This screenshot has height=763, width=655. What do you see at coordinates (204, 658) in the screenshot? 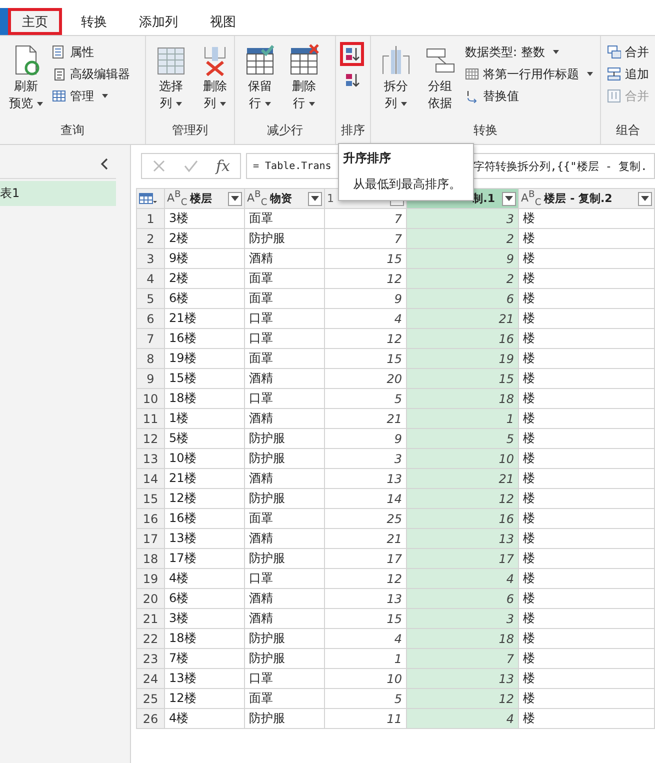
I see `table-cell: 7楼` at bounding box center [204, 658].